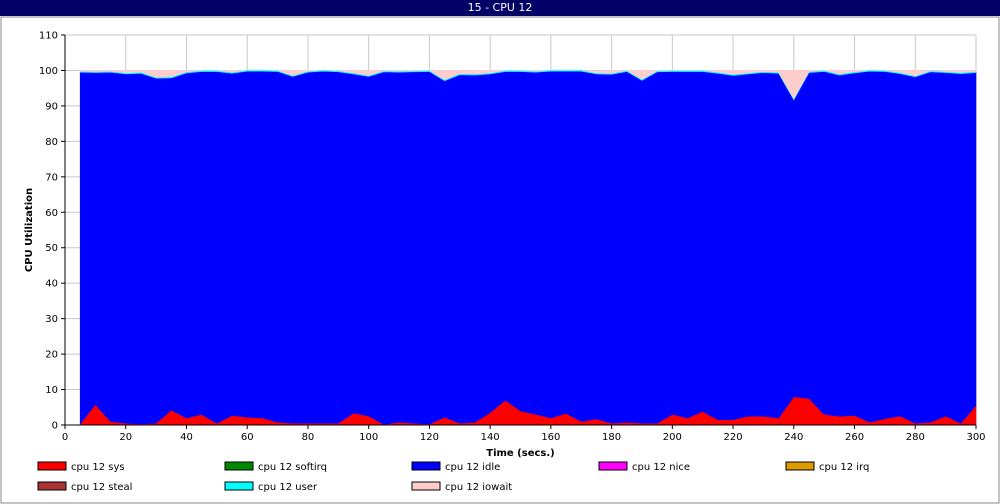  What do you see at coordinates (48, 71) in the screenshot?
I see `y-tick-label: 100` at bounding box center [48, 71].